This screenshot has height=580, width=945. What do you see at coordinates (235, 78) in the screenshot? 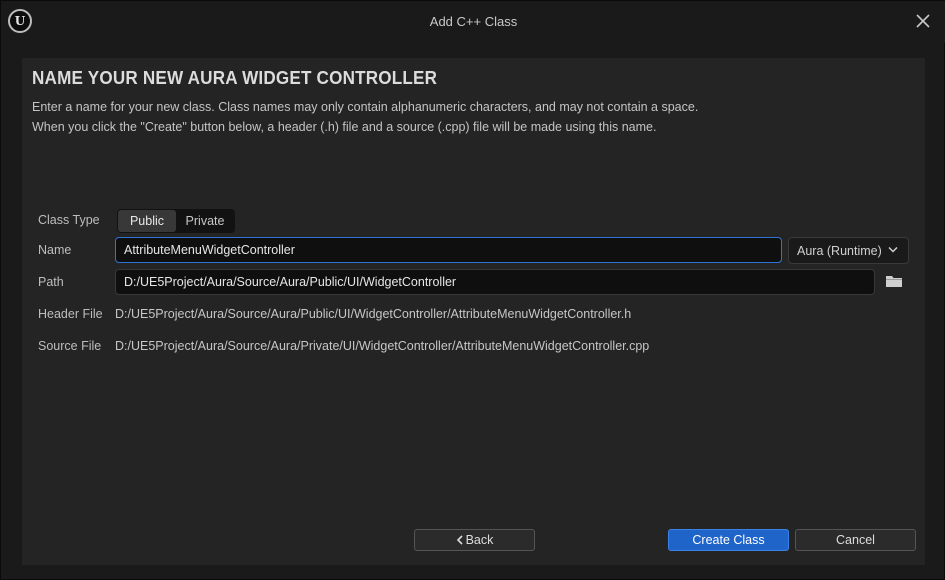
I see `page-title: NAME YOUR NEW AURA WIDGET CONTROLLER` at bounding box center [235, 78].